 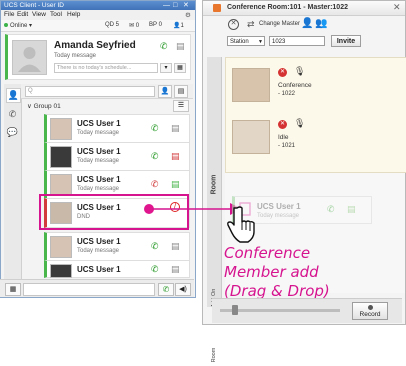 What do you see at coordinates (13, 289) in the screenshot?
I see `keypad-button: ▦` at bounding box center [13, 289].